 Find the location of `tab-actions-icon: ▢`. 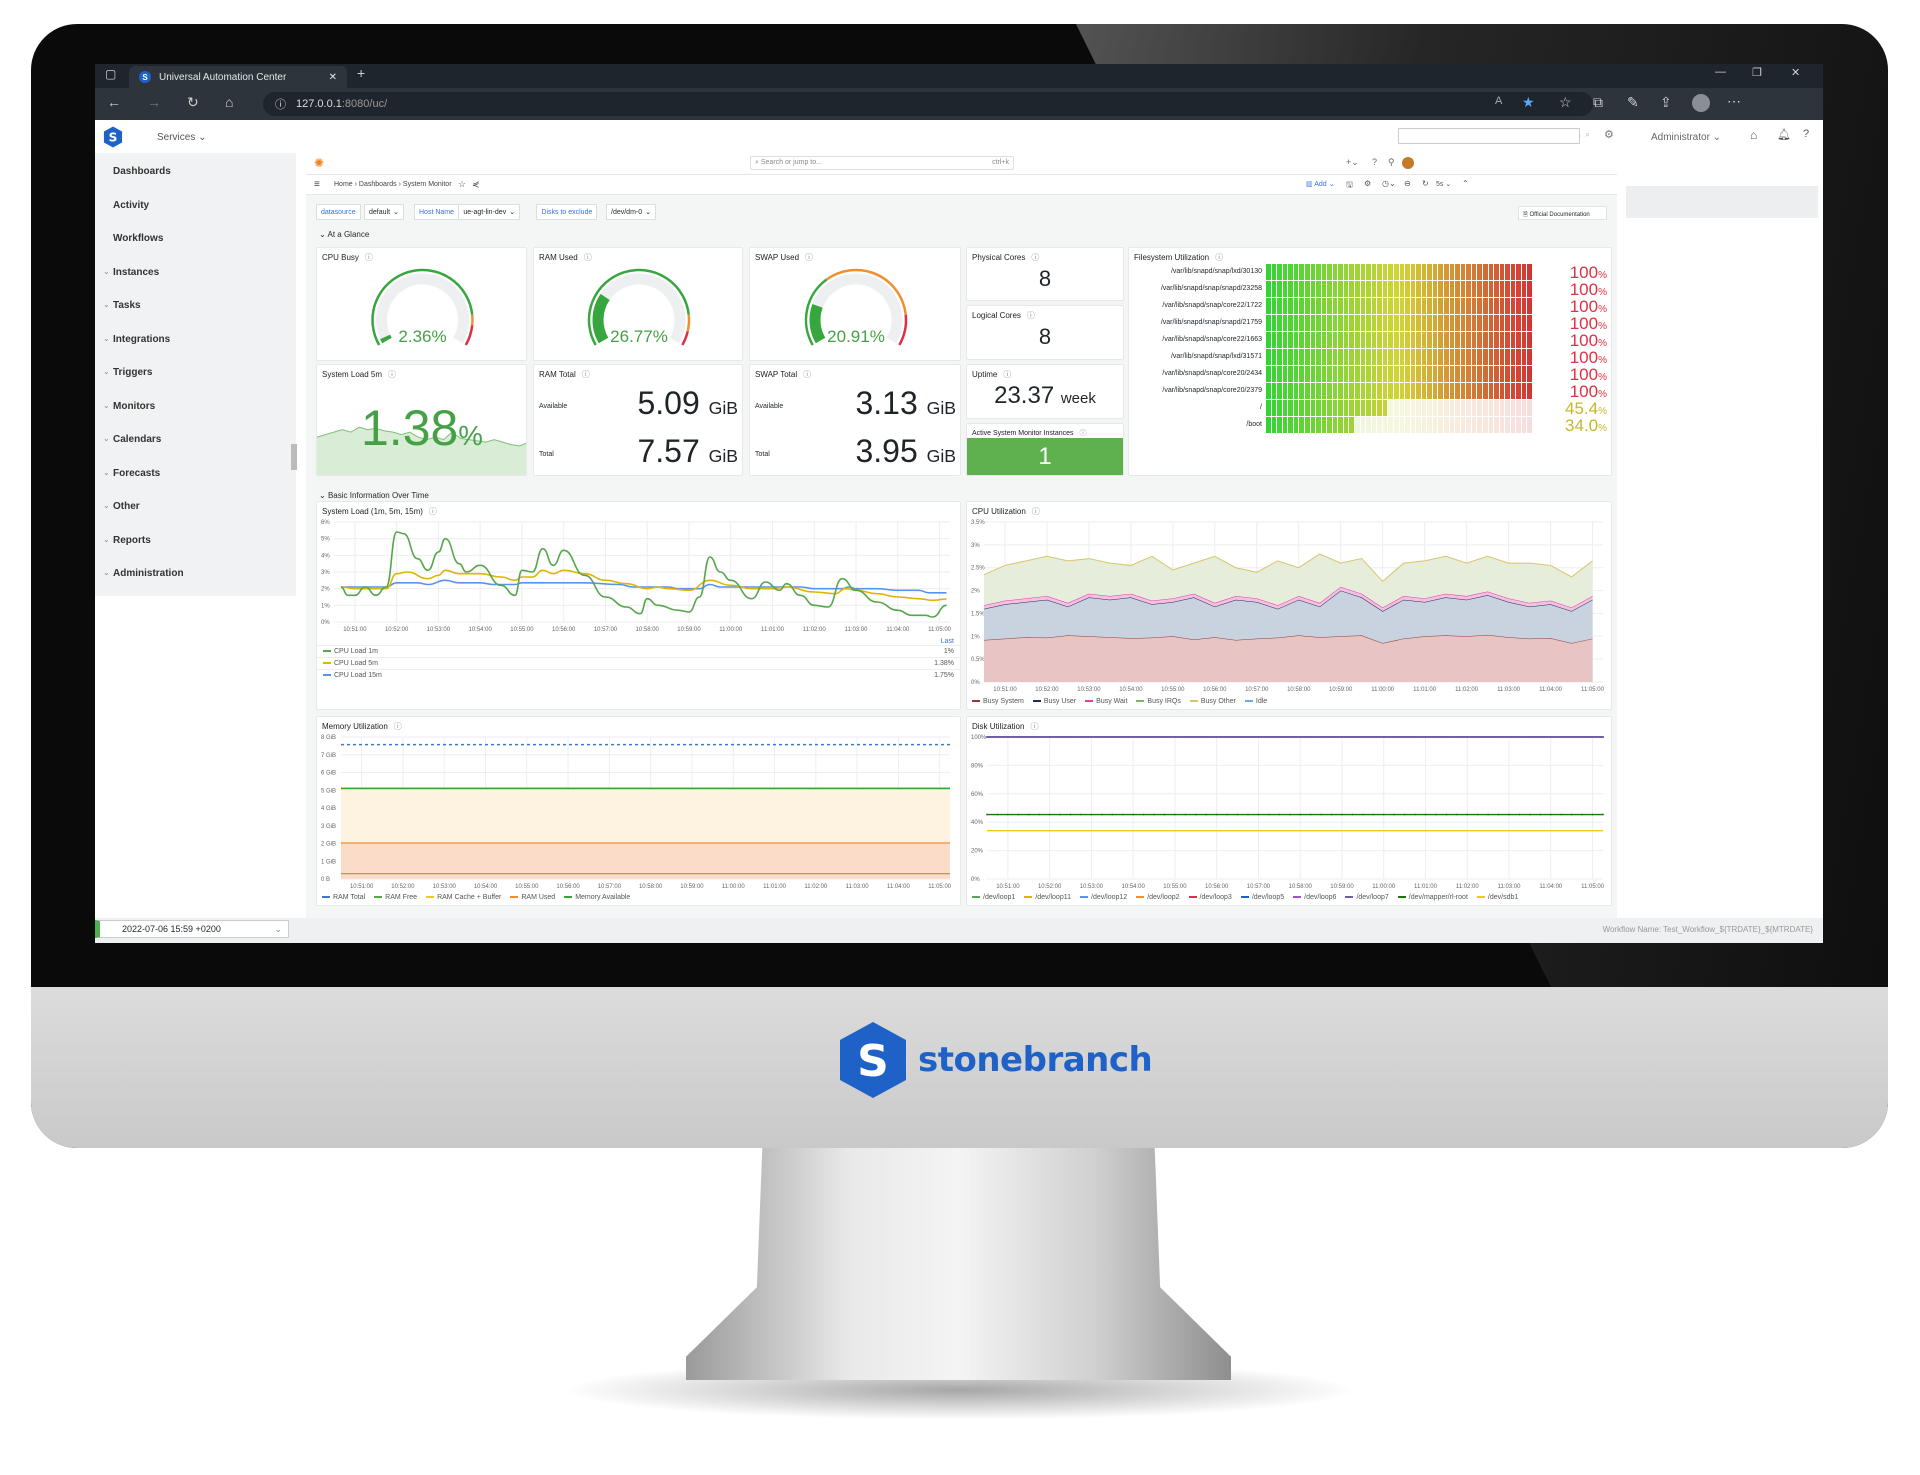

tab-actions-icon: ▢ is located at coordinates (110, 74).